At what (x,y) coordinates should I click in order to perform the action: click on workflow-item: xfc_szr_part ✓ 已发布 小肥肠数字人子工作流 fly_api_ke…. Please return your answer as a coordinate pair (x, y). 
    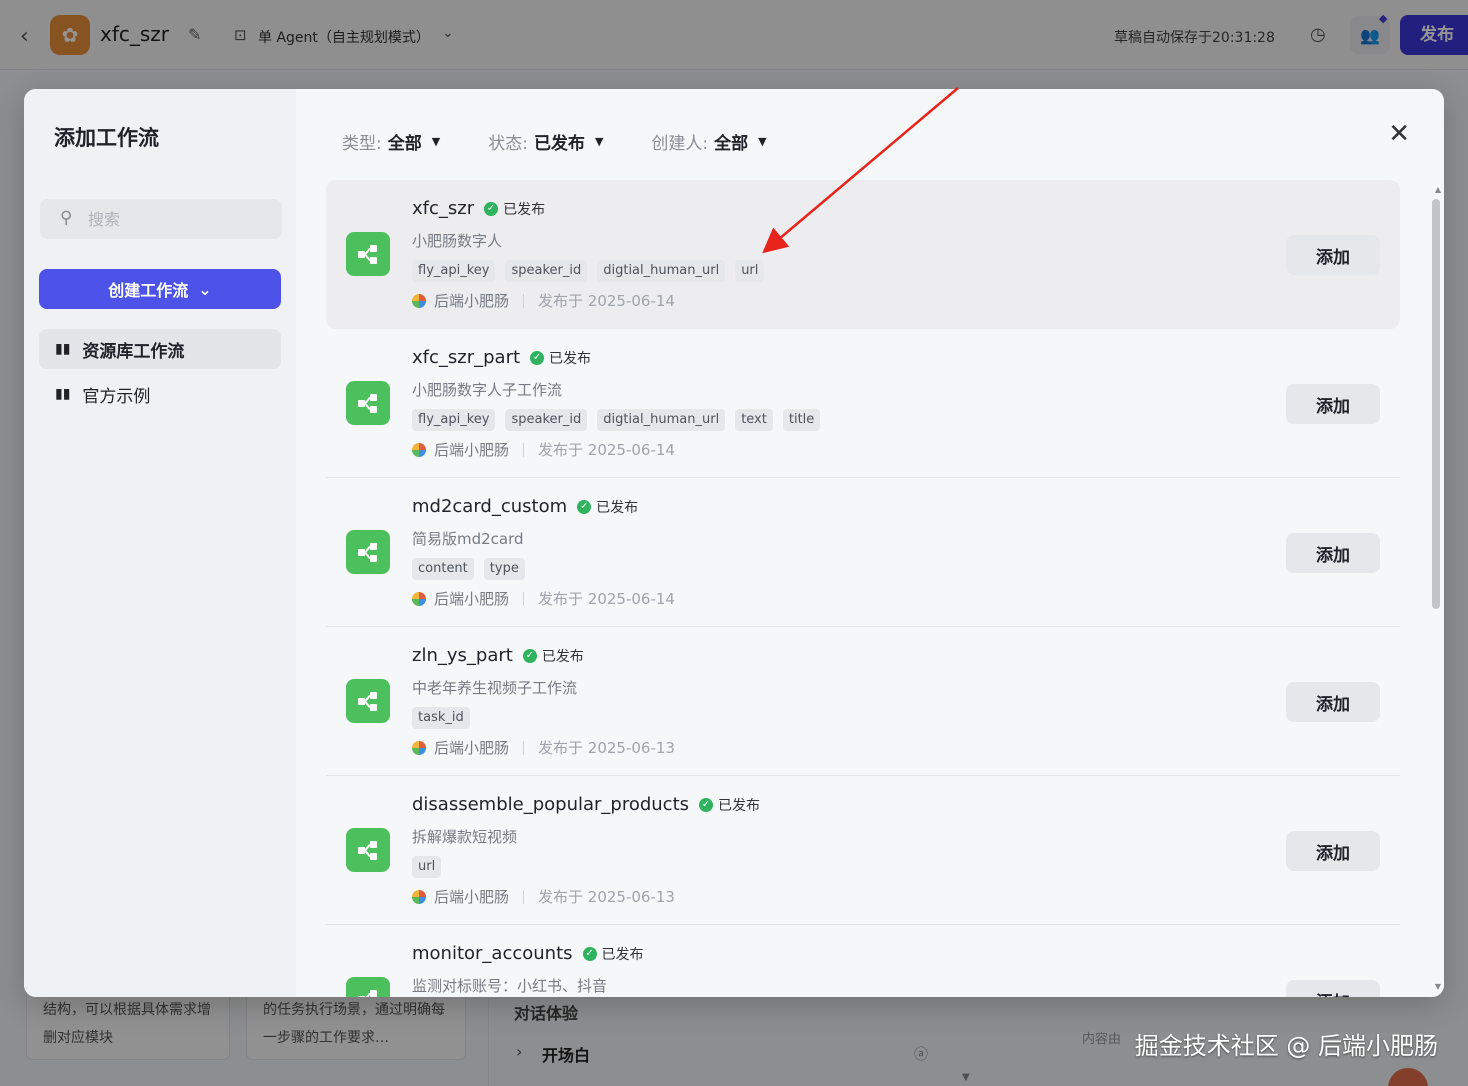
    Looking at the image, I should click on (863, 403).